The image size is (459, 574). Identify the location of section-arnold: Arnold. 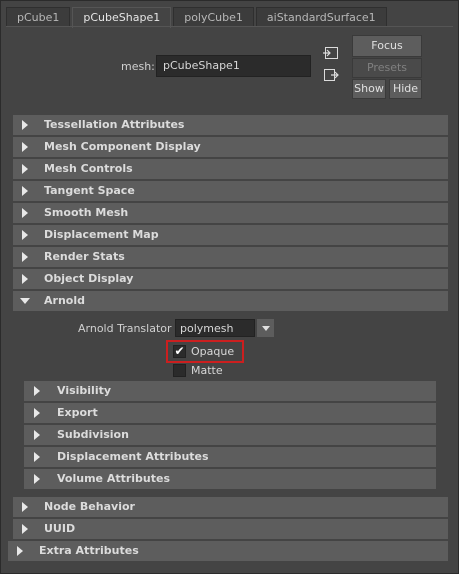
(230, 301).